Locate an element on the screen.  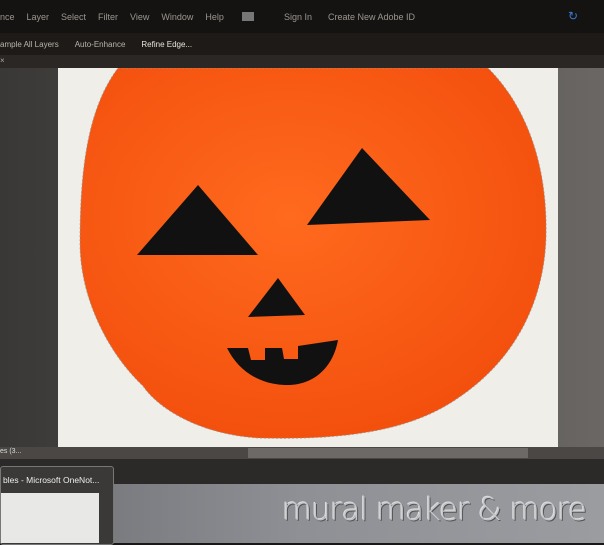
menu-enhance: nce is located at coordinates (7, 17).